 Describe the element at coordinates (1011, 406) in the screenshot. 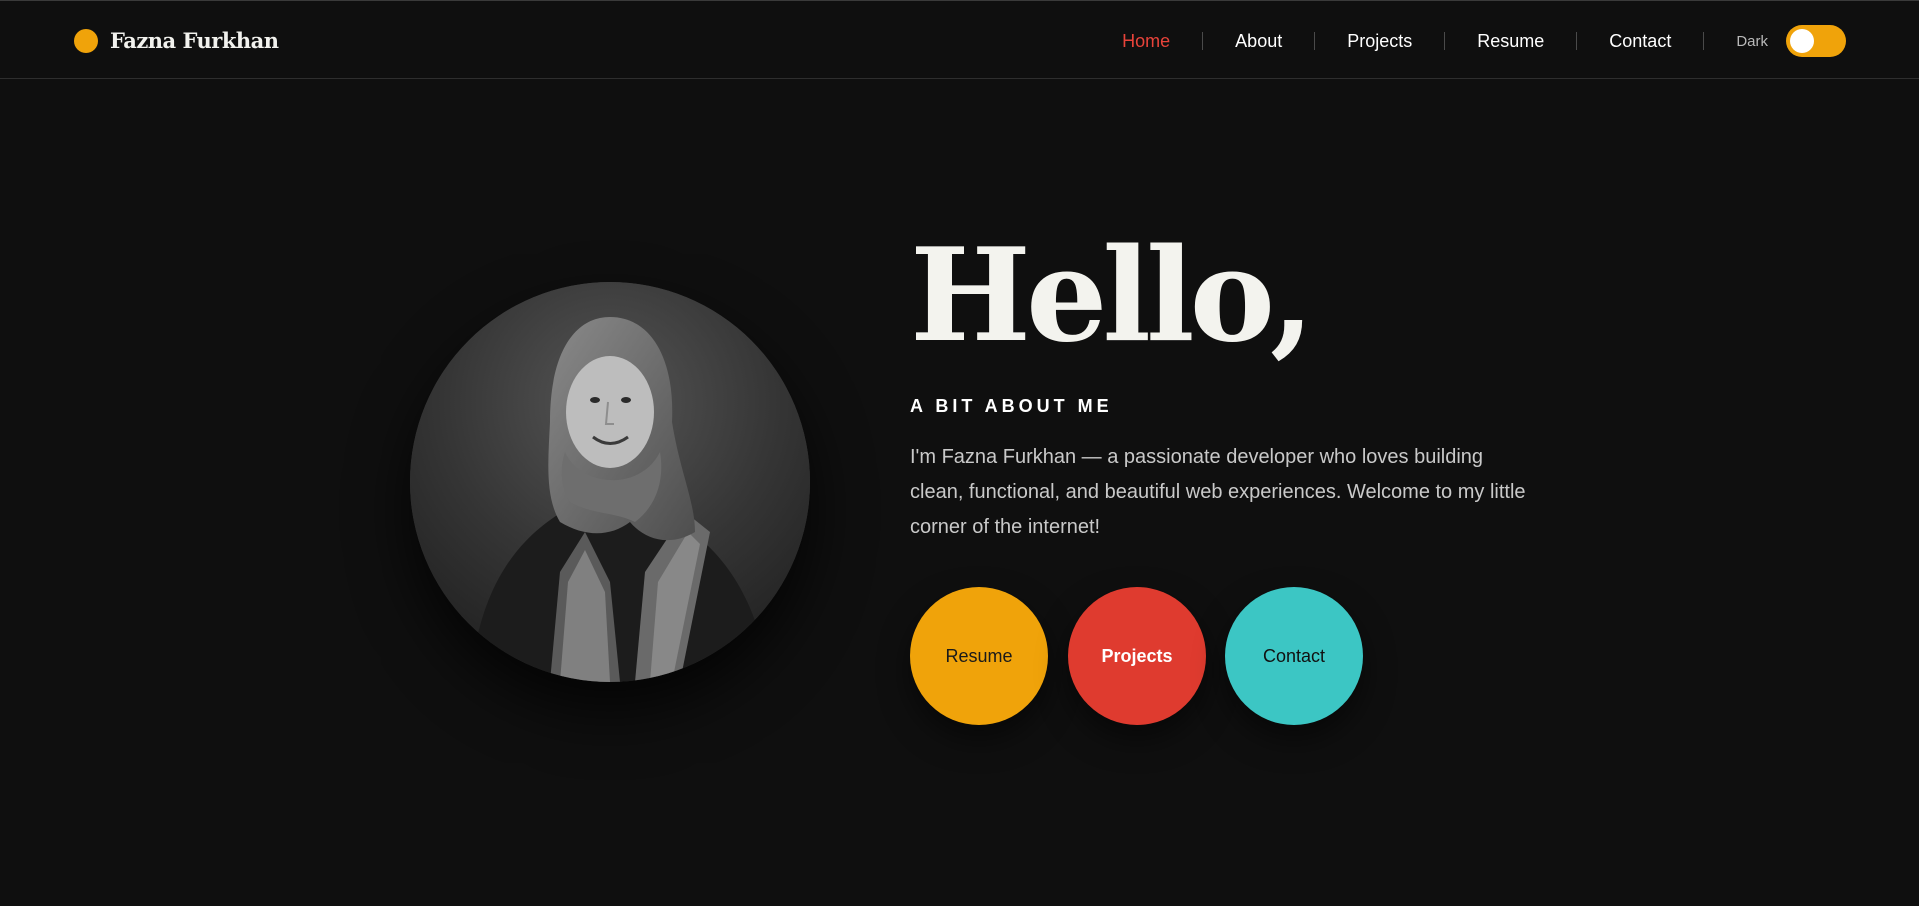

I see `section-title: A BIT ABOUT ME` at that location.